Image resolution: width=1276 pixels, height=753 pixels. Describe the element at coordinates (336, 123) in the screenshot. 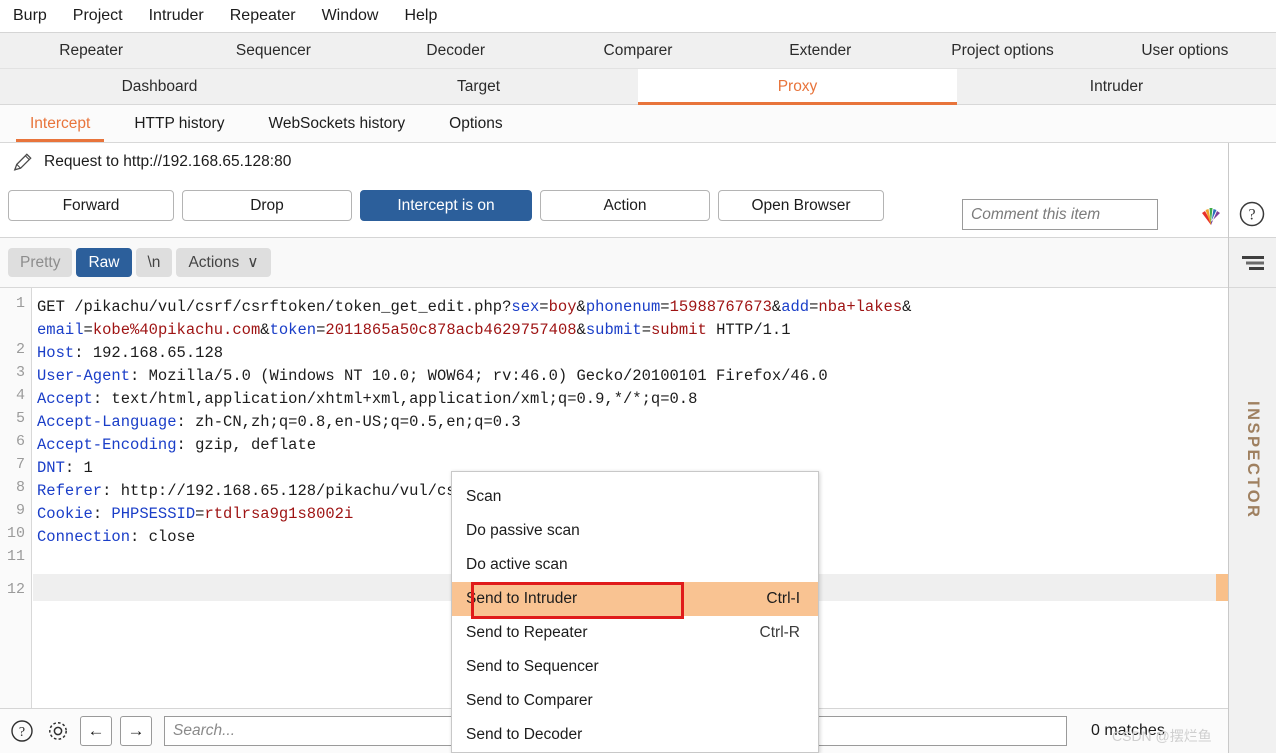

I see `tab-websockets-history: WebSockets history` at that location.